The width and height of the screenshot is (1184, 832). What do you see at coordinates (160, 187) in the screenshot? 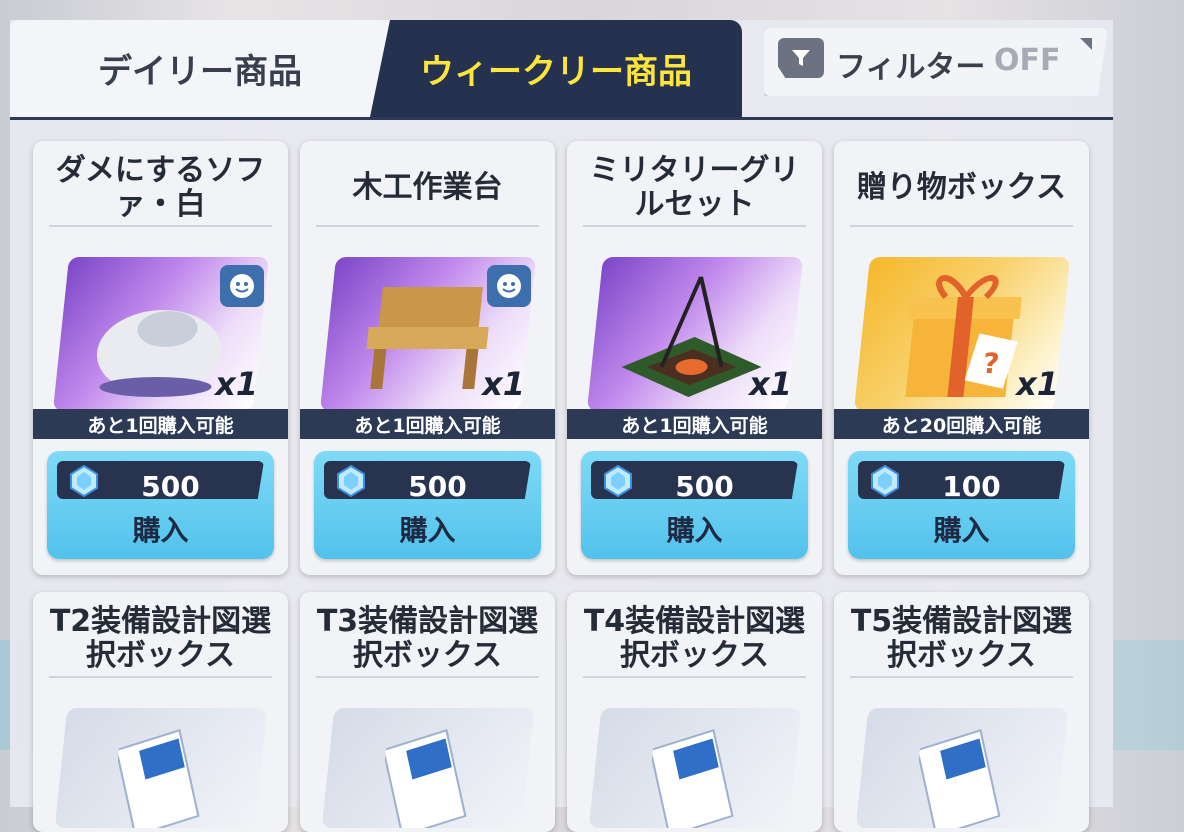
I see `product-name: ダメにするソファ・白` at bounding box center [160, 187].